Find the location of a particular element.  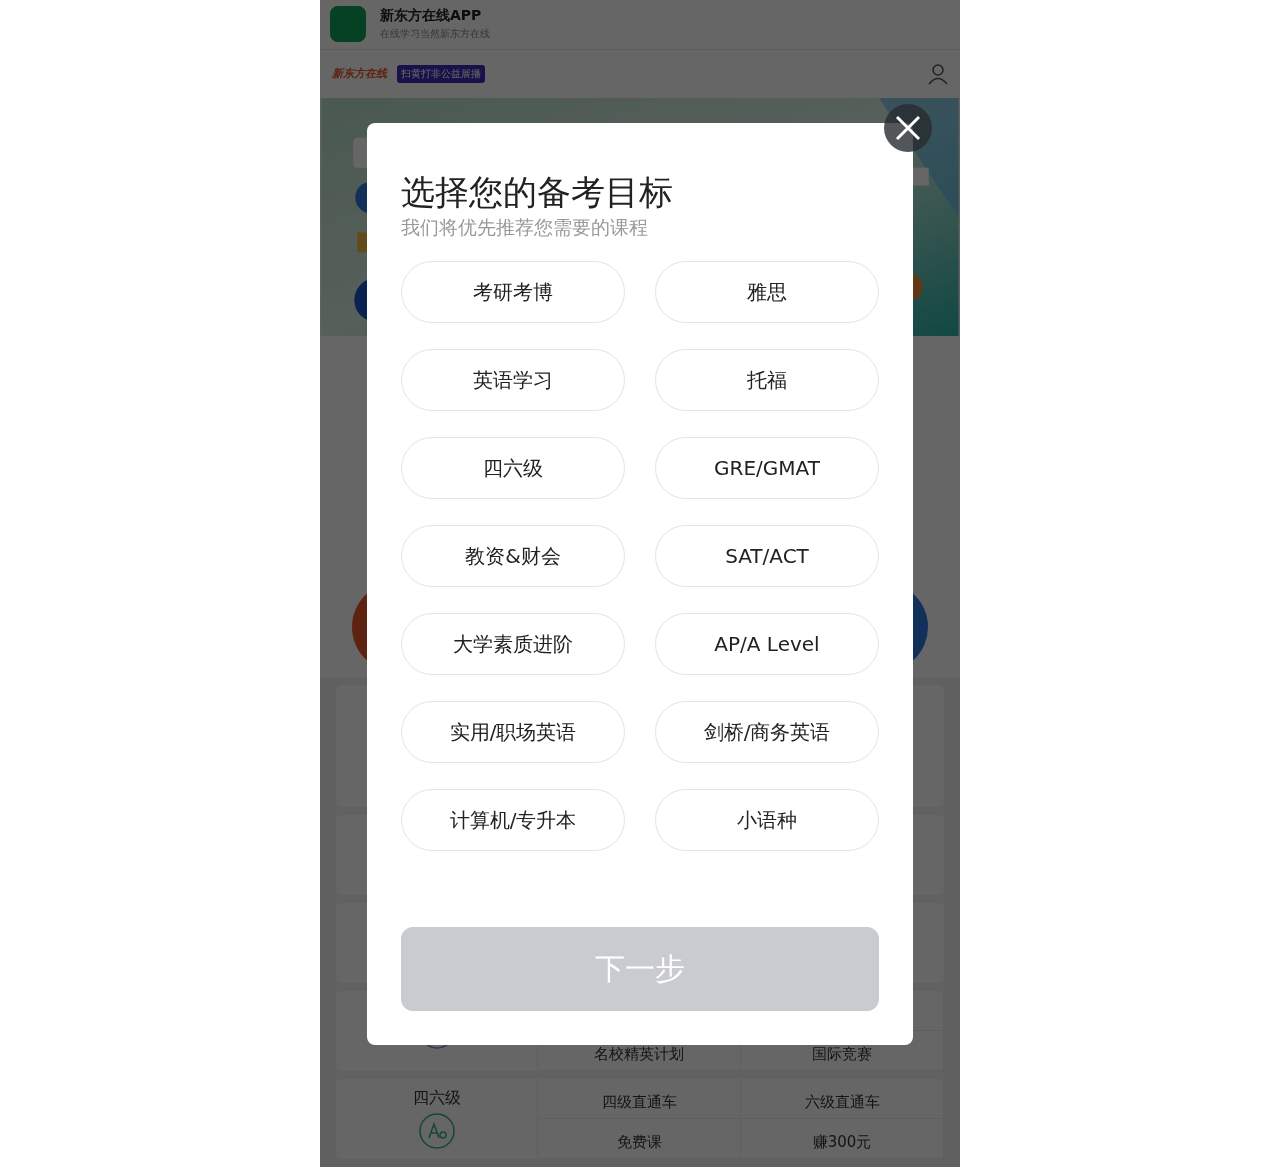

app-icon is located at coordinates (348, 24).